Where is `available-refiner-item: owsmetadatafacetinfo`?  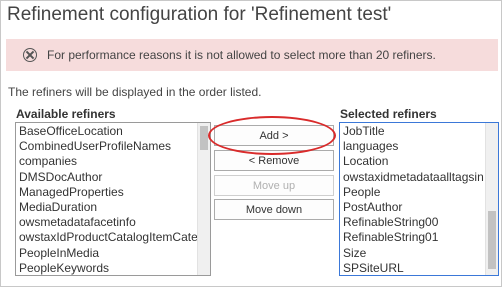 available-refiner-item: owsmetadatafacetinfo is located at coordinates (106, 222).